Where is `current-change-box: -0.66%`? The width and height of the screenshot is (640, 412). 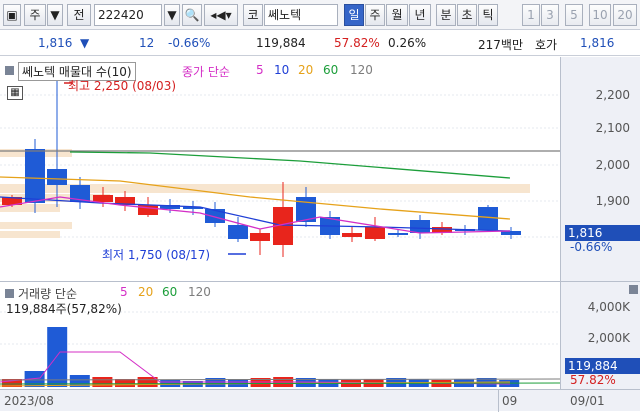 current-change-box: -0.66% is located at coordinates (591, 247).